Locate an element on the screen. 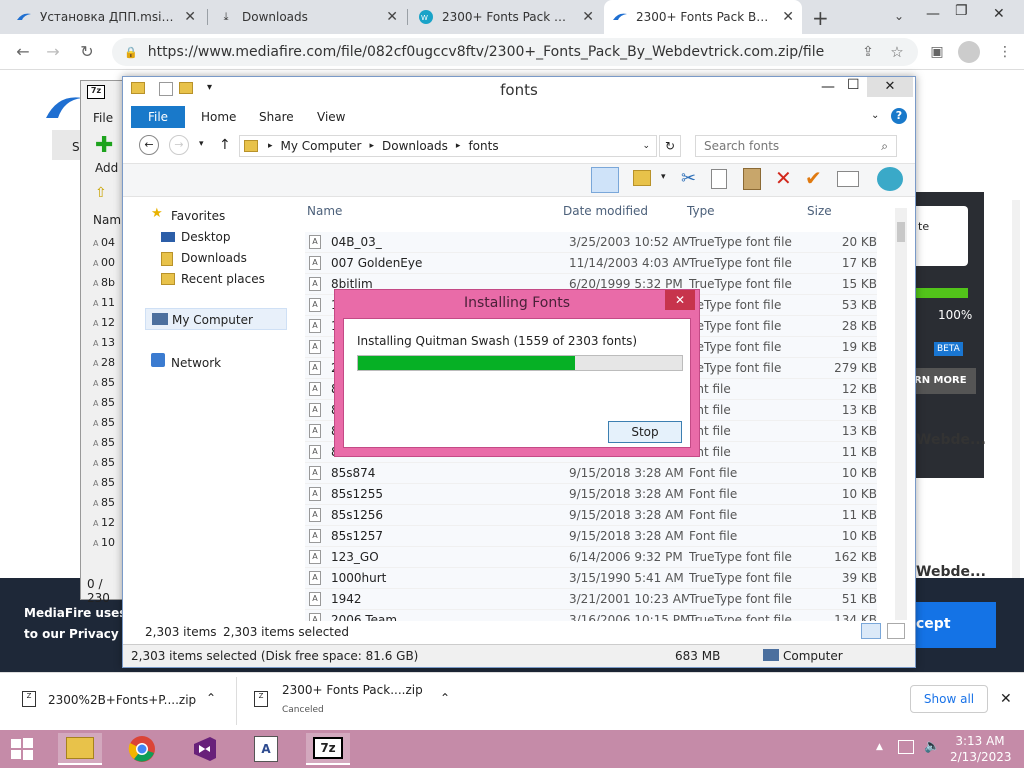  copy-icon is located at coordinates (719, 179).